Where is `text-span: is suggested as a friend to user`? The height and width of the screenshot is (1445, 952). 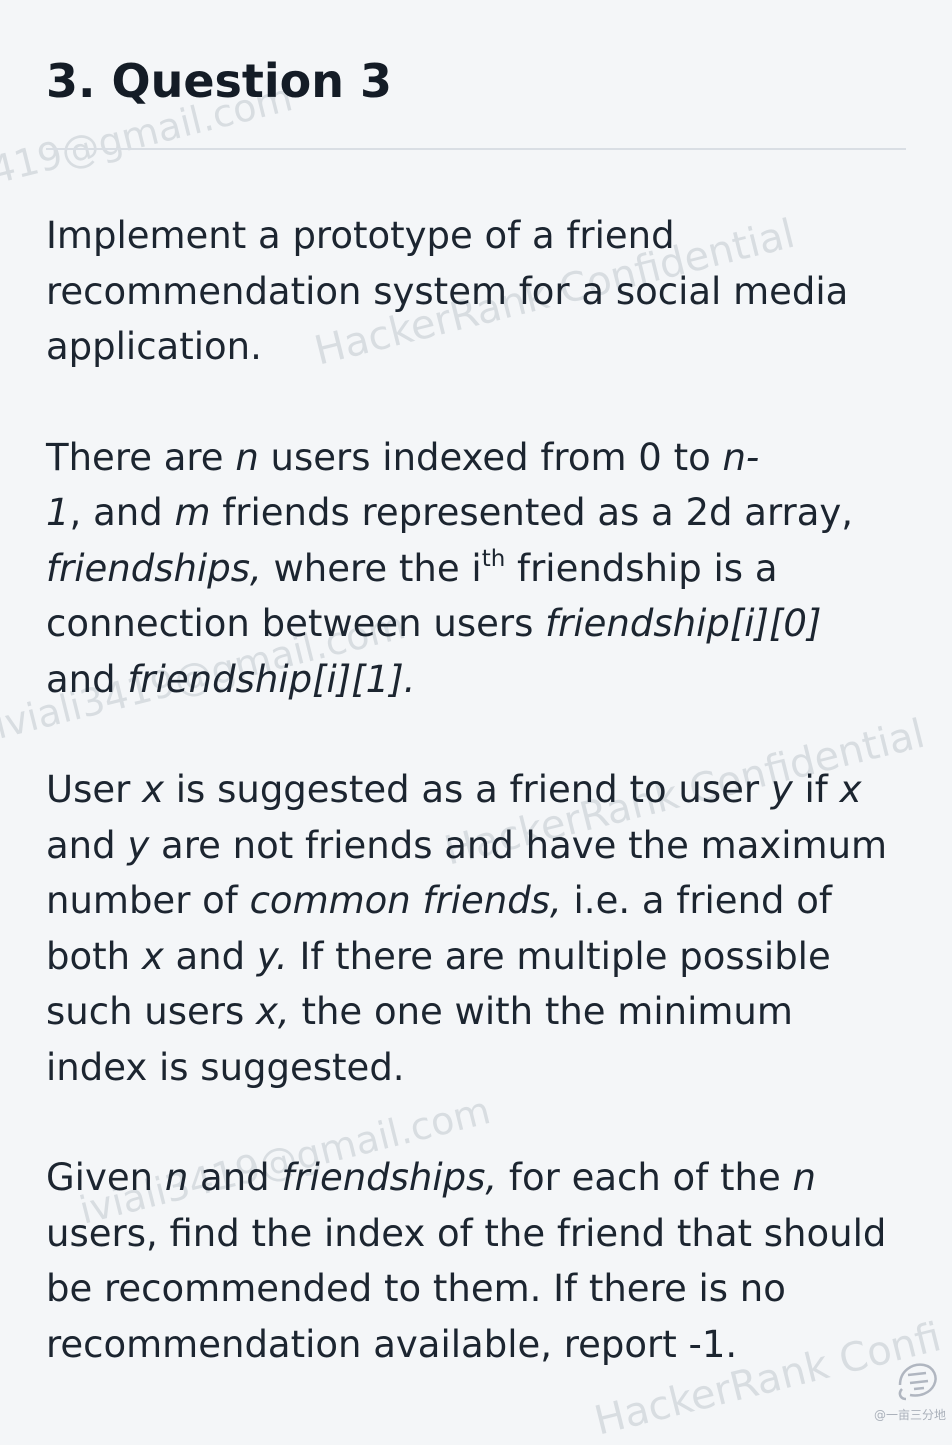 text-span: is suggested as a friend to user is located at coordinates (467, 789).